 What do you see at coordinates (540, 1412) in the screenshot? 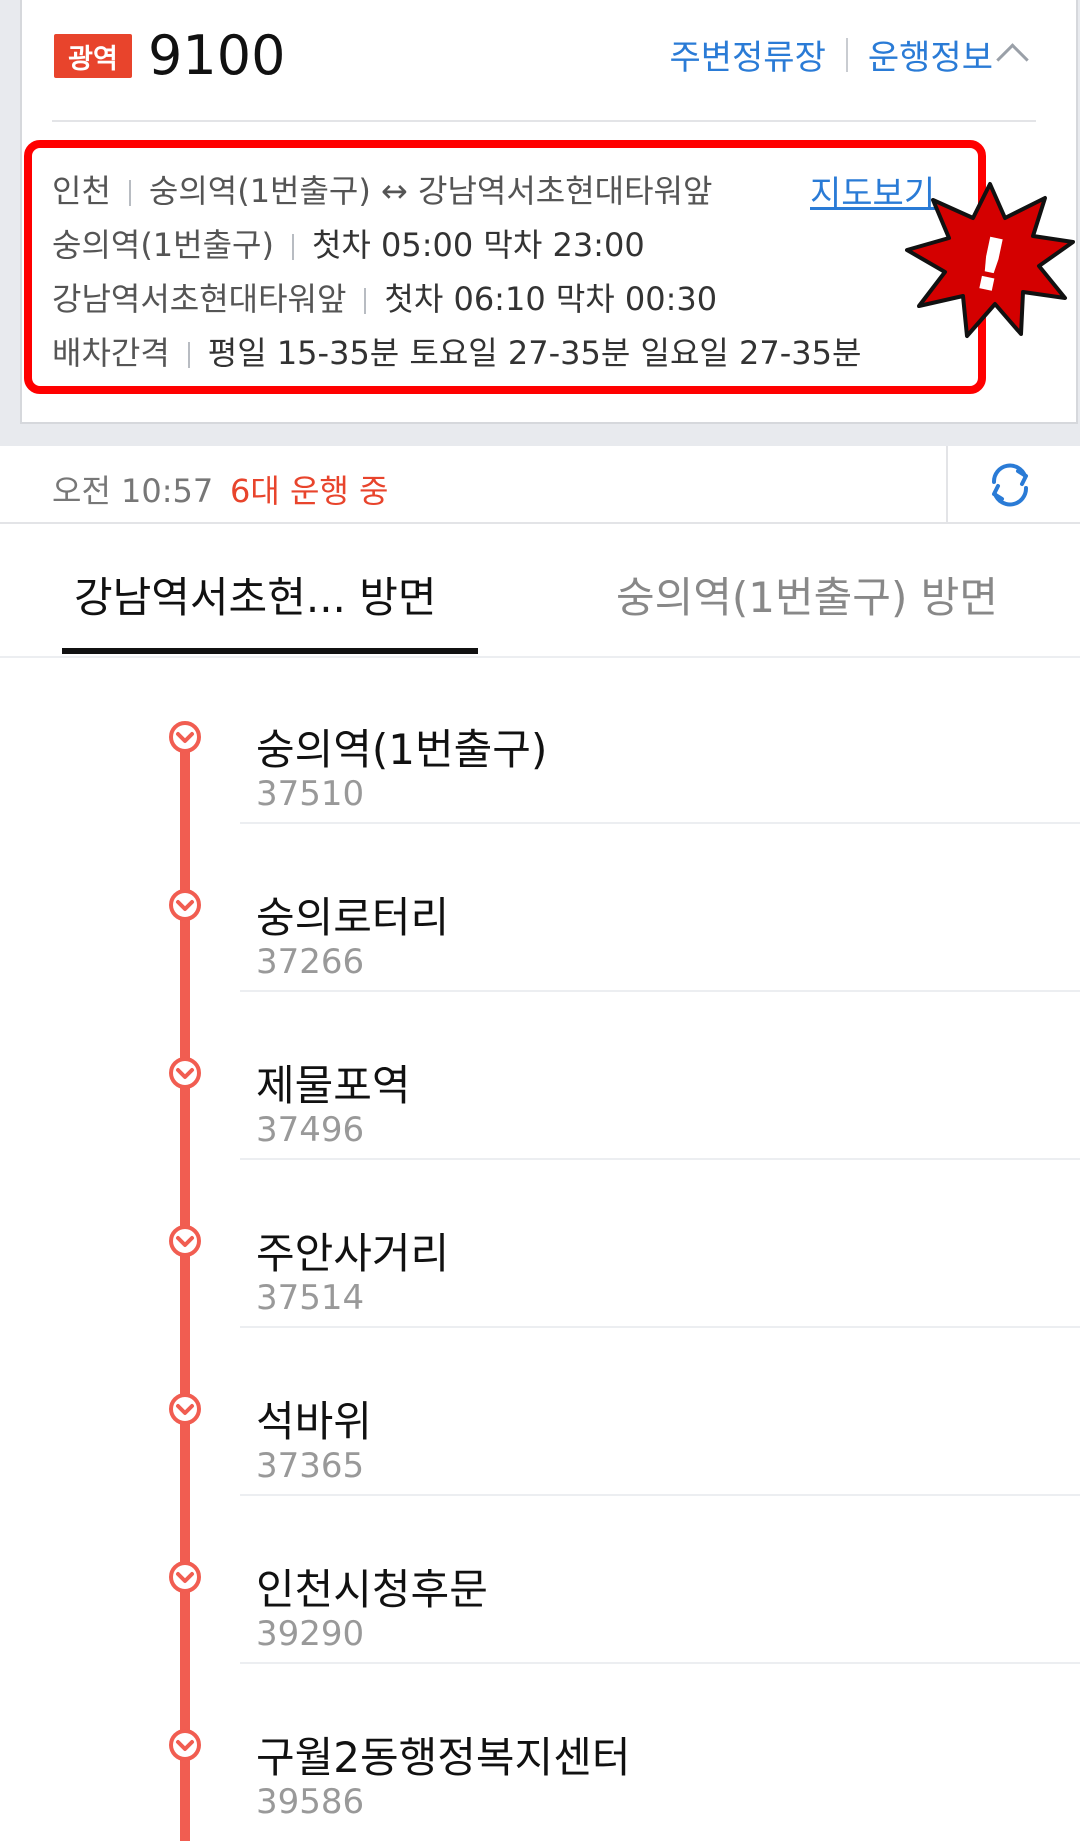
I see `stop-item: 석바위 37365` at bounding box center [540, 1412].